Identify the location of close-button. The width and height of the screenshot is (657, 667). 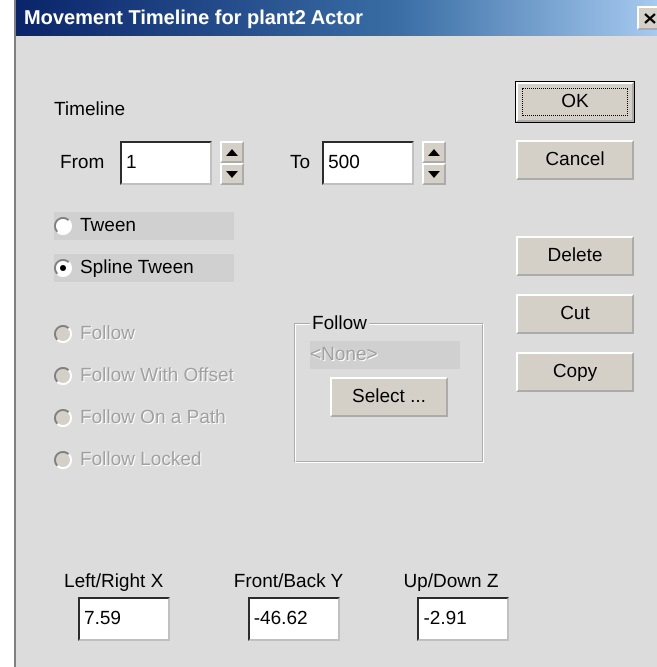
(647, 18).